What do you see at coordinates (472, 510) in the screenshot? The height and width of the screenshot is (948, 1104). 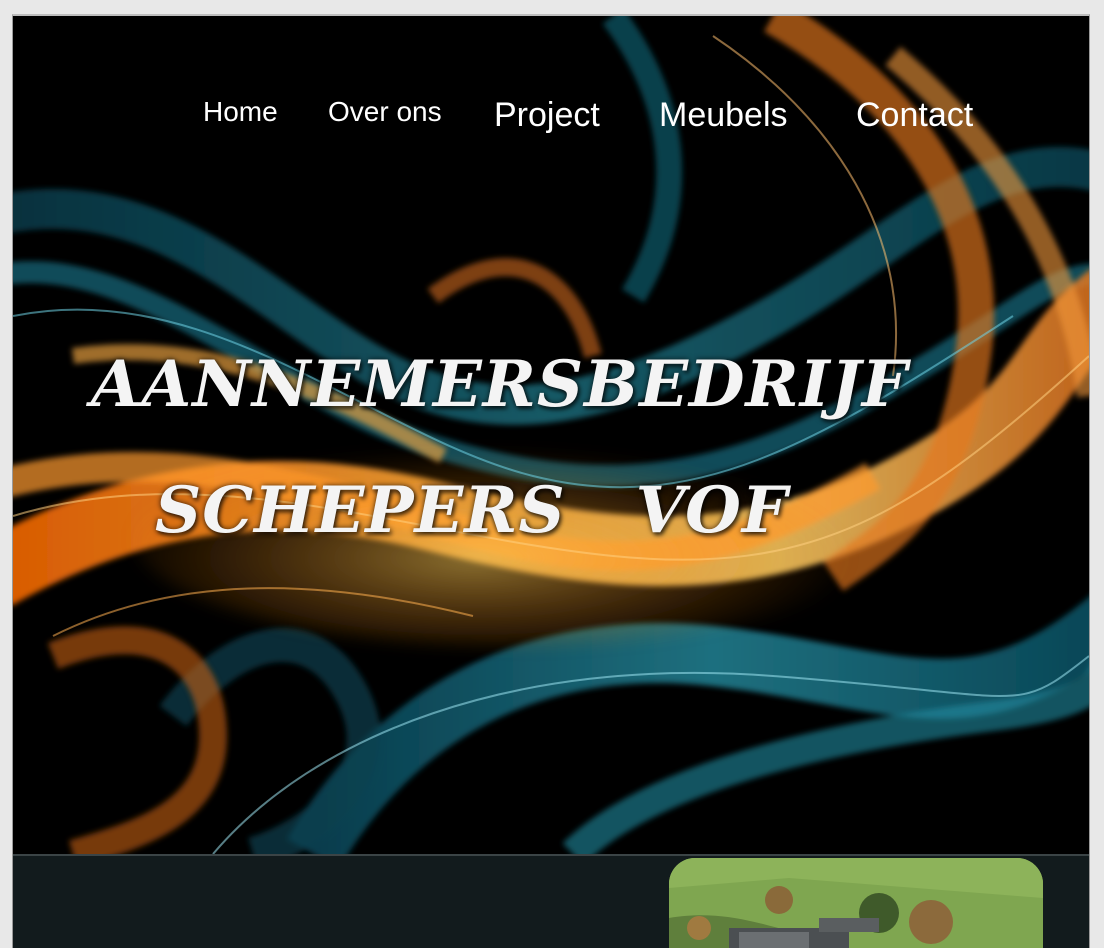 I see `hero-title-line-2: SCHEPERS VOF` at bounding box center [472, 510].